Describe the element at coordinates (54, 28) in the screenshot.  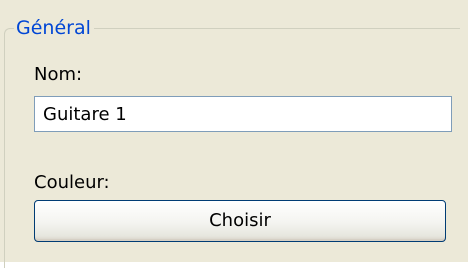
I see `general-group-title: Général` at that location.